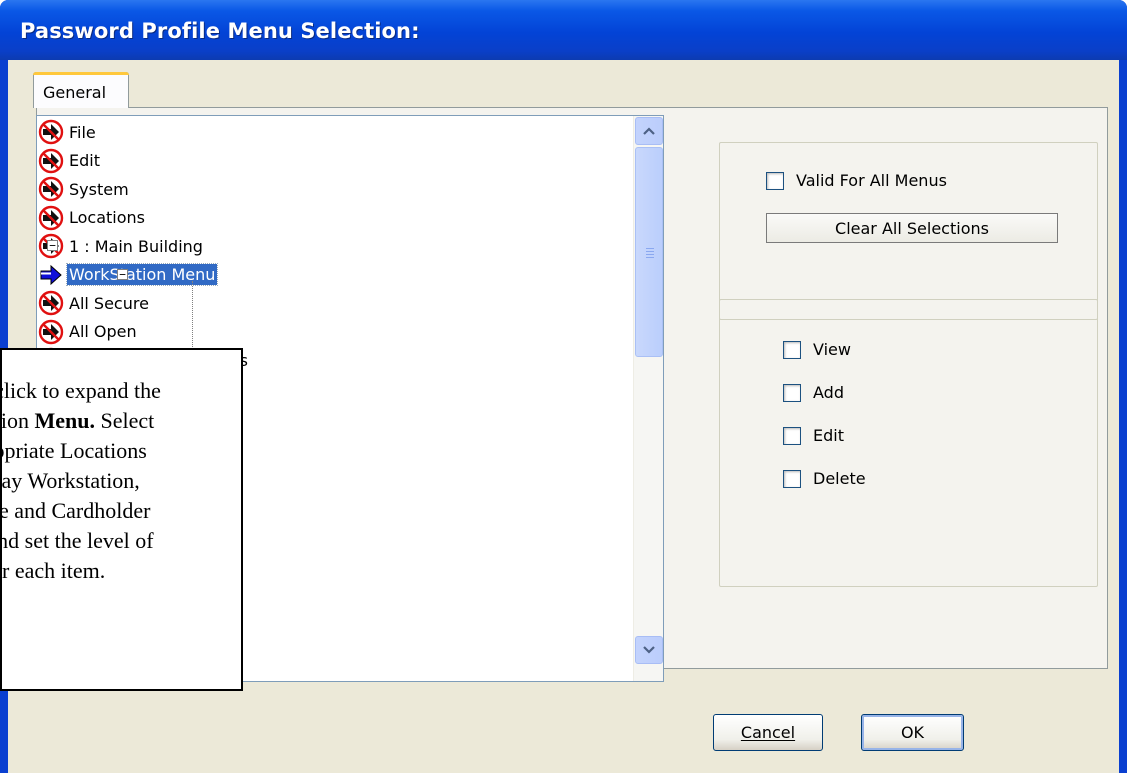 Image resolution: width=1127 pixels, height=773 pixels. What do you see at coordinates (54, 570) in the screenshot?
I see `callout-line-7: access for each item.` at bounding box center [54, 570].